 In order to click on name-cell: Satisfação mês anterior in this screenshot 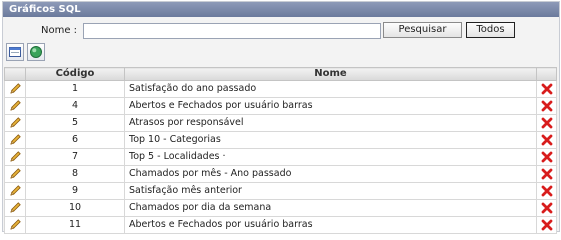, I will do `click(330, 191)`.